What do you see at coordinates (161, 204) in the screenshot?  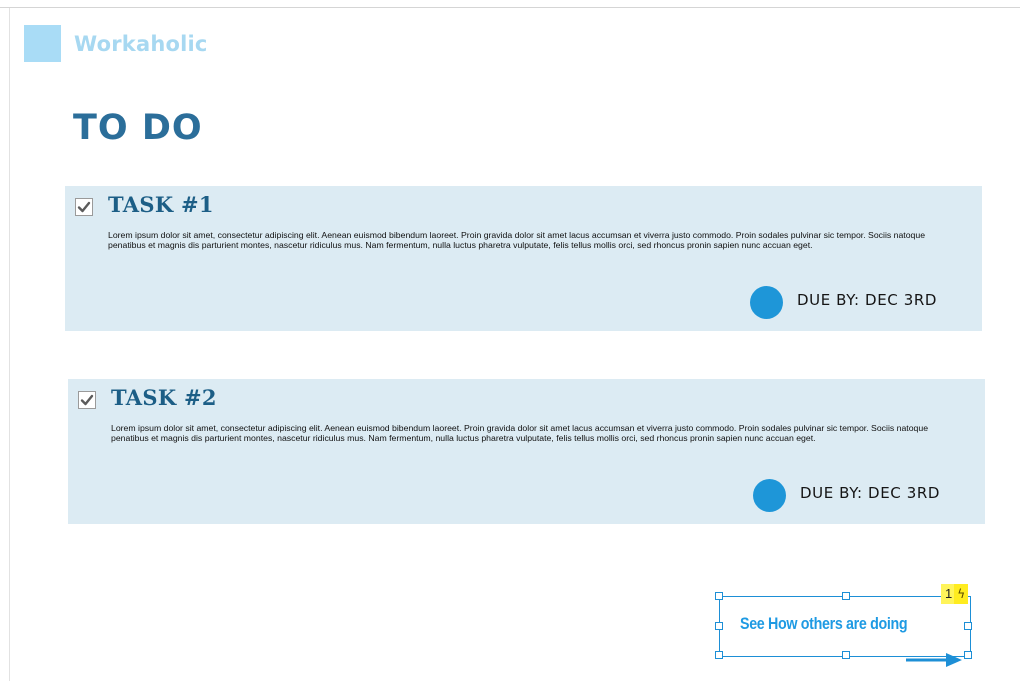 I see `task-title: TASK #1` at bounding box center [161, 204].